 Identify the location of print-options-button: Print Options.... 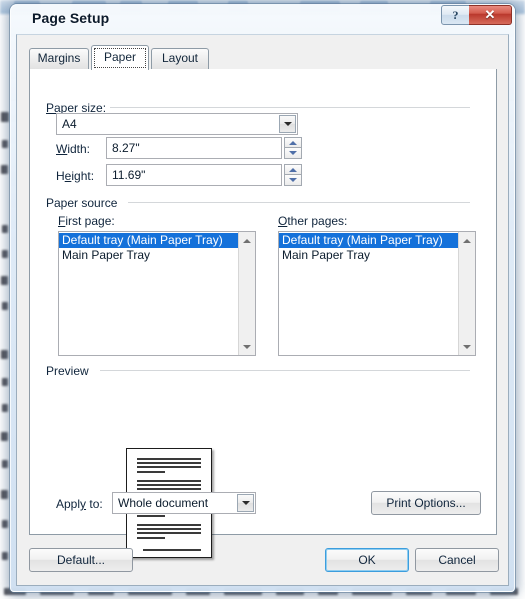
(426, 503).